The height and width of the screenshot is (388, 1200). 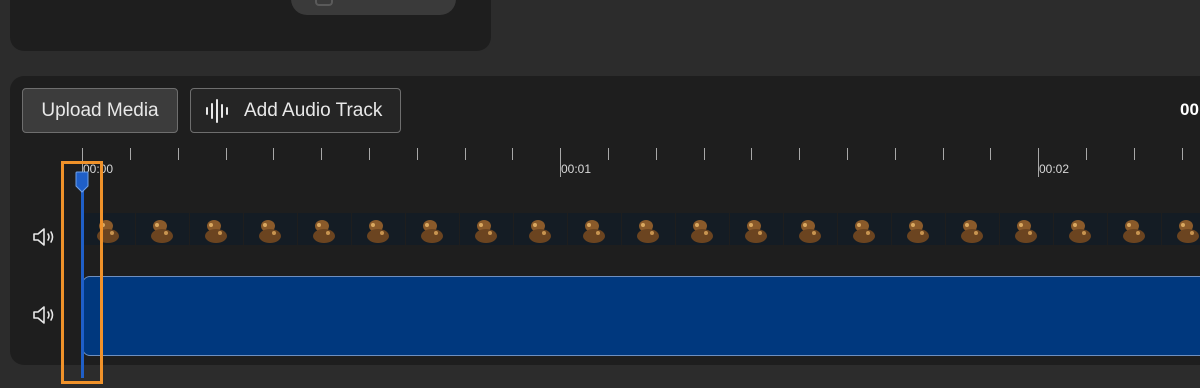 I want to click on audio-track-mute-toggle, so click(x=45, y=315).